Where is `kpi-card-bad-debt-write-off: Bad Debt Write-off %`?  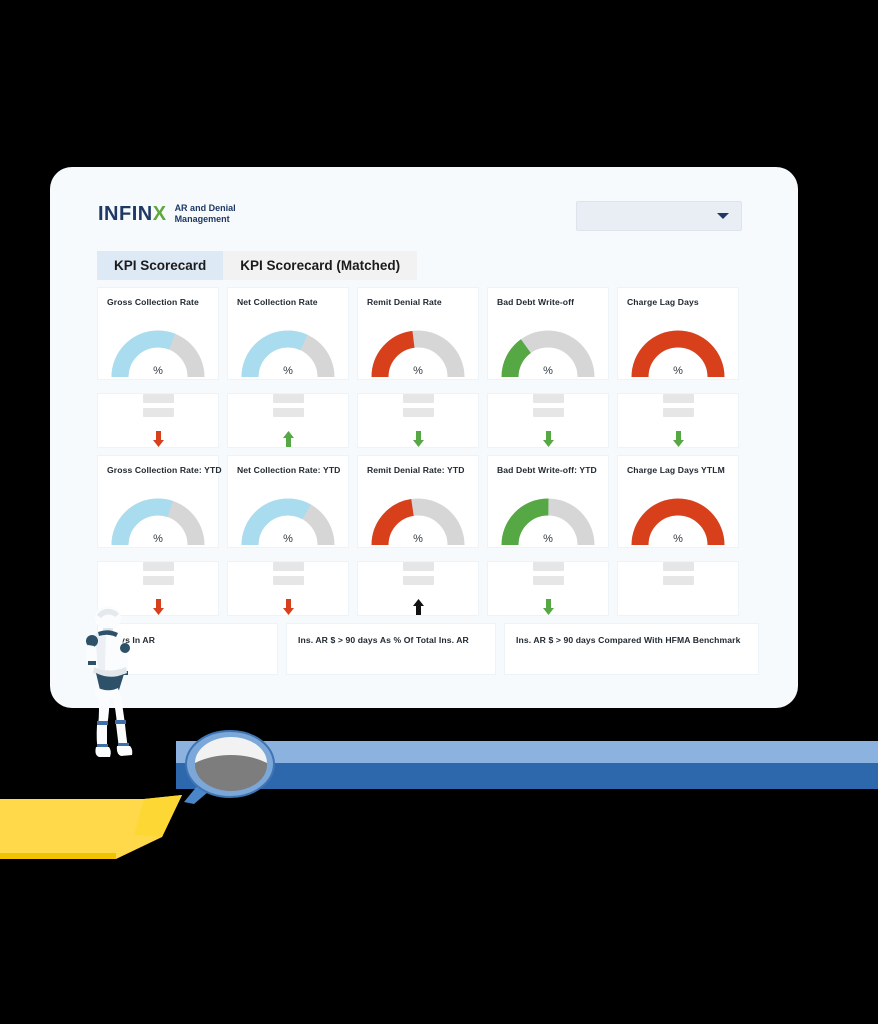 kpi-card-bad-debt-write-off: Bad Debt Write-off % is located at coordinates (548, 333).